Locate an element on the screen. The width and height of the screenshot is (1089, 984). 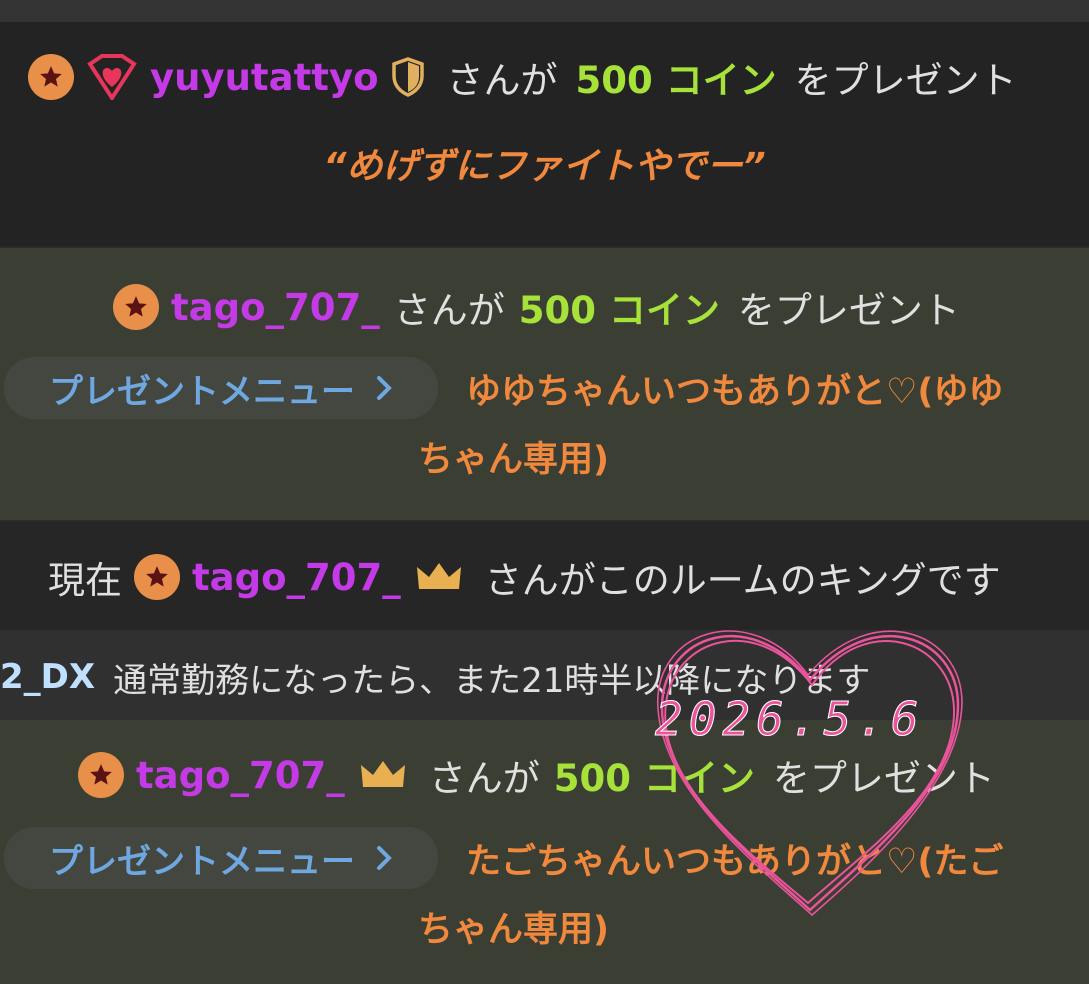
king-username: tago_707_ is located at coordinates (296, 577).